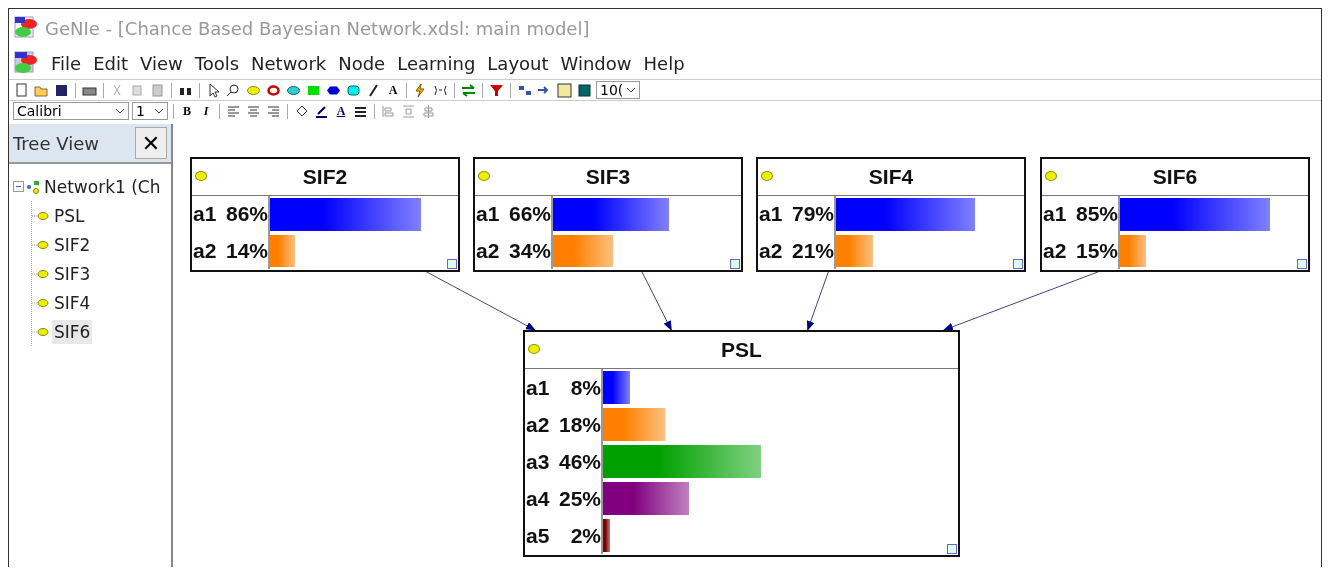 The image size is (1330, 575). Describe the element at coordinates (102, 186) in the screenshot. I see `tree-item: Network1 (Ch` at that location.